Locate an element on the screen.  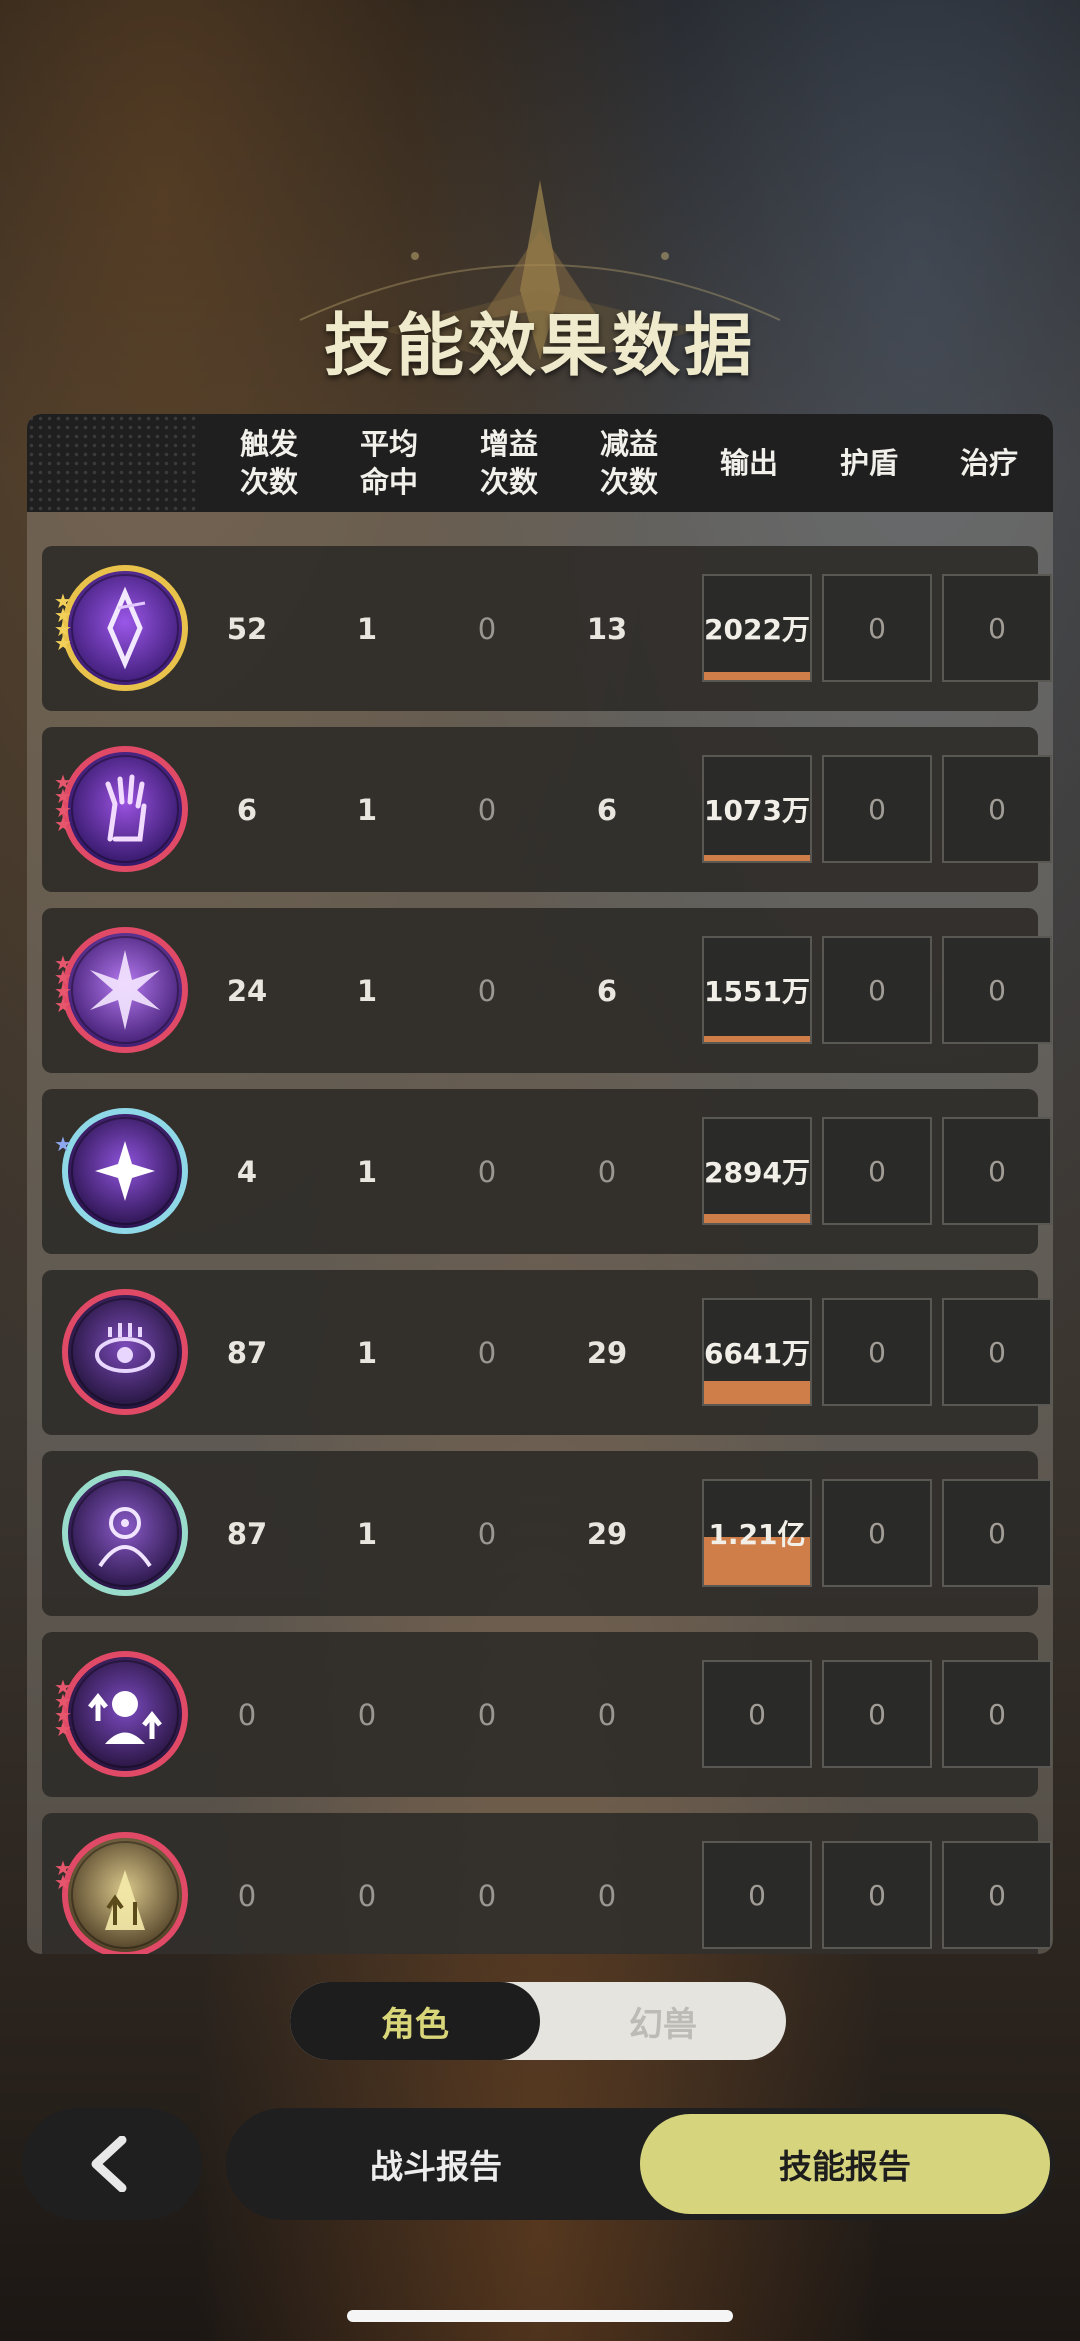
skill-row: ★ ★ ★ ★ 0 0 0 0 0 0 0 is located at coordinates (547, 1714).